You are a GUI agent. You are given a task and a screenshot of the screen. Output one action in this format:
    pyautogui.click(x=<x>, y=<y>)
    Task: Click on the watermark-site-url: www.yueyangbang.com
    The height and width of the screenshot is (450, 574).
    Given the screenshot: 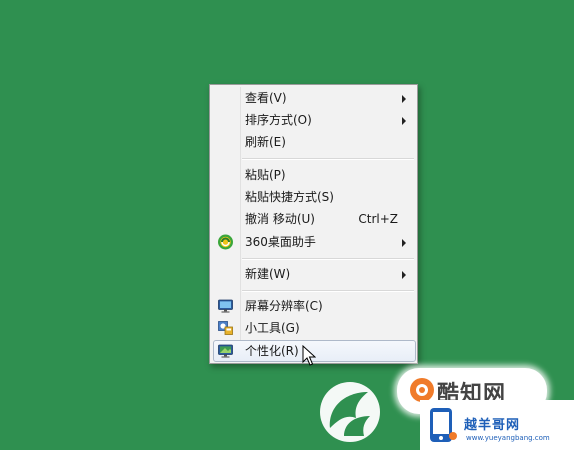 What is the action you would take?
    pyautogui.click(x=508, y=438)
    